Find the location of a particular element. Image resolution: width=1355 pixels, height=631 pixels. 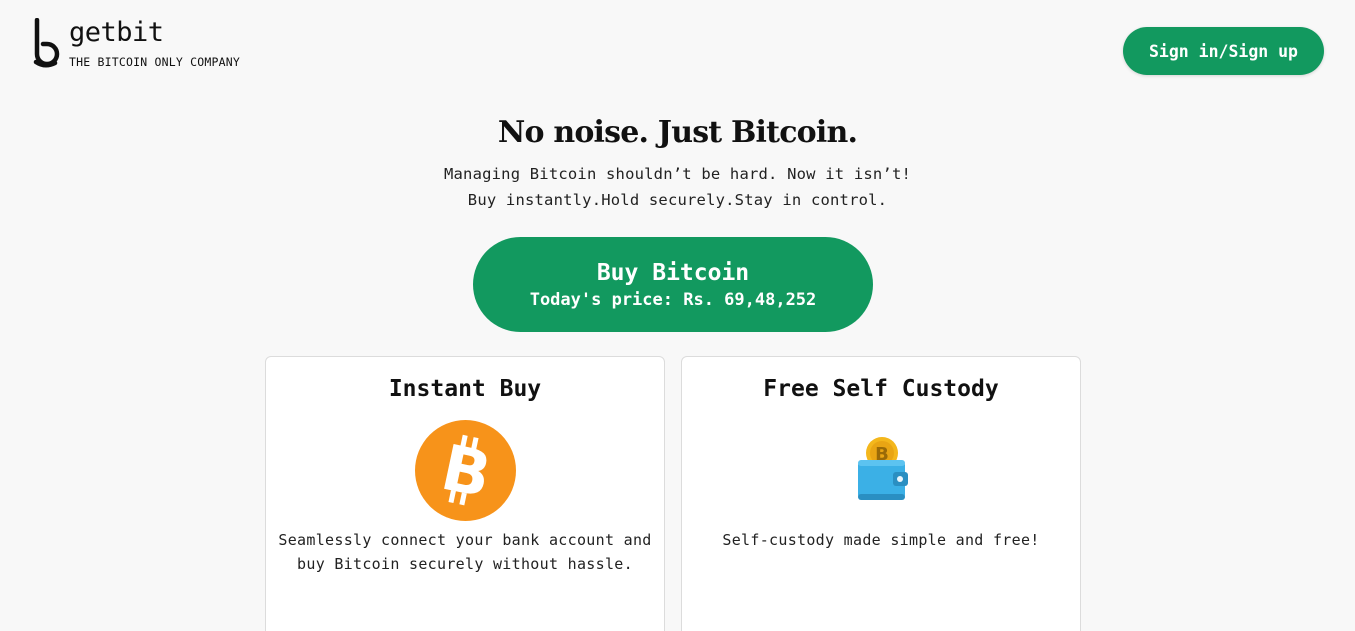

brand-text: getbit THE BITCOIN ONLY COMPANY is located at coordinates (154, 43).